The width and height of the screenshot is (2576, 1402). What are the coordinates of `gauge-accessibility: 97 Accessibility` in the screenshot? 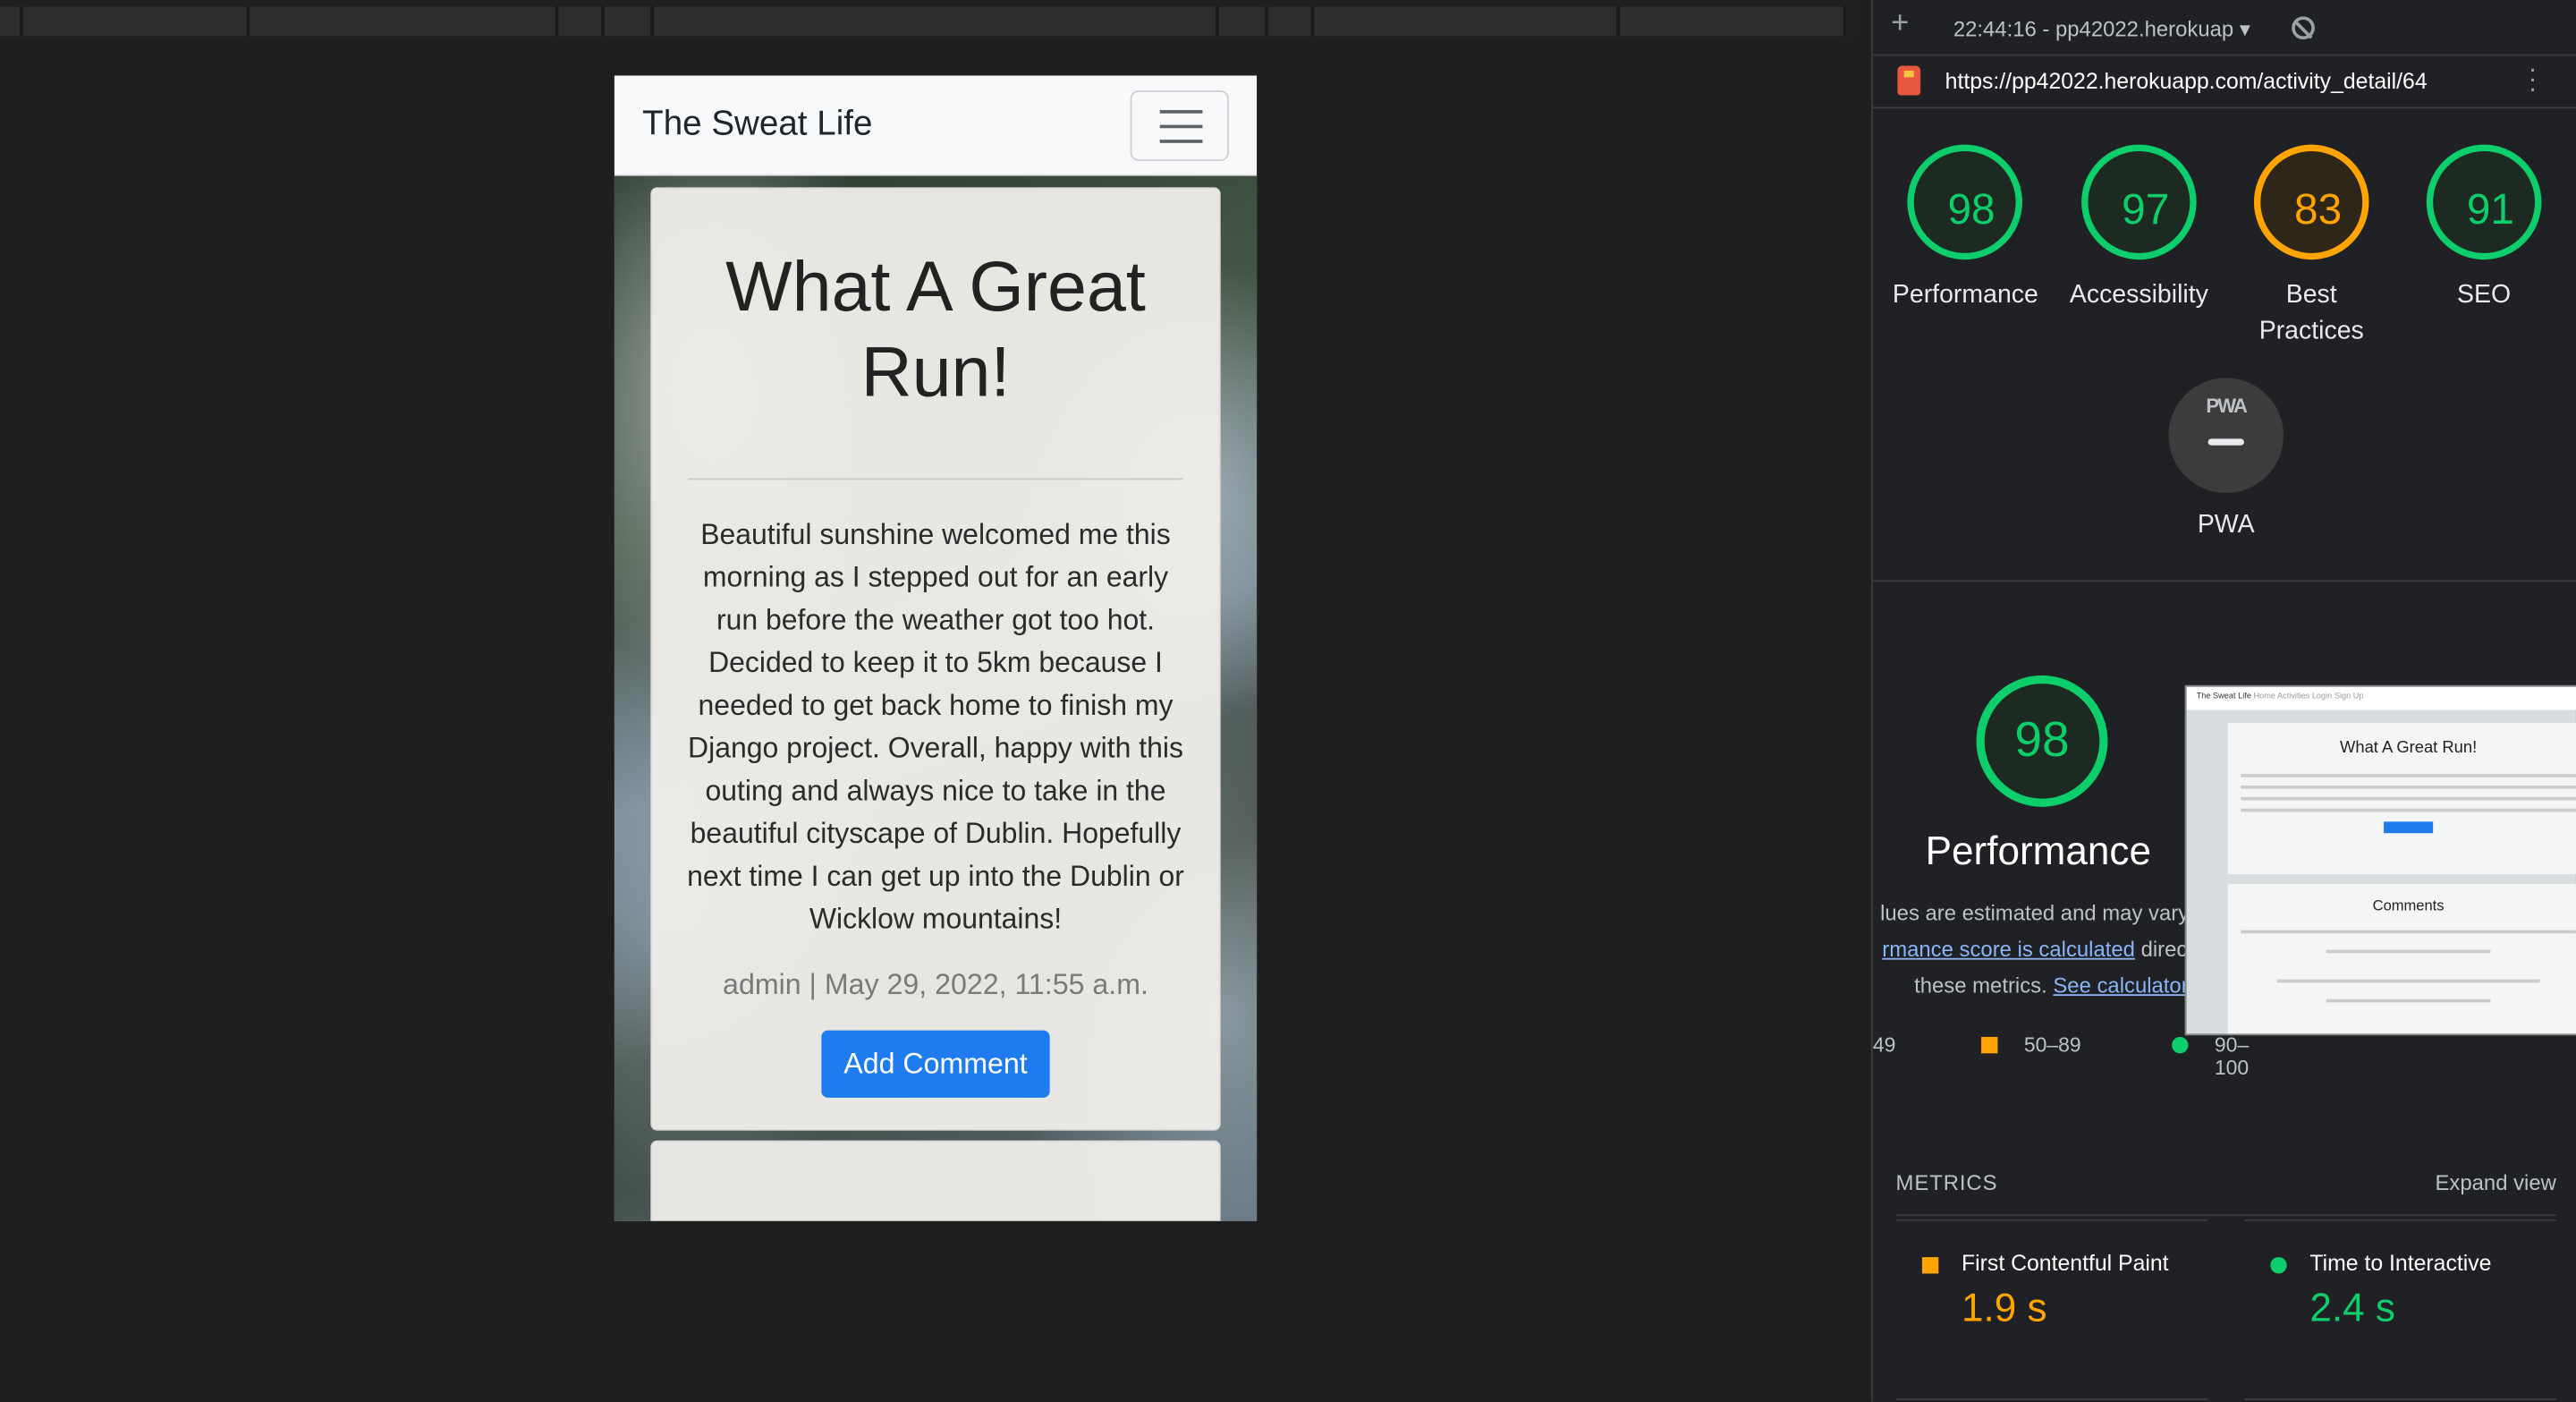 It's located at (2138, 229).